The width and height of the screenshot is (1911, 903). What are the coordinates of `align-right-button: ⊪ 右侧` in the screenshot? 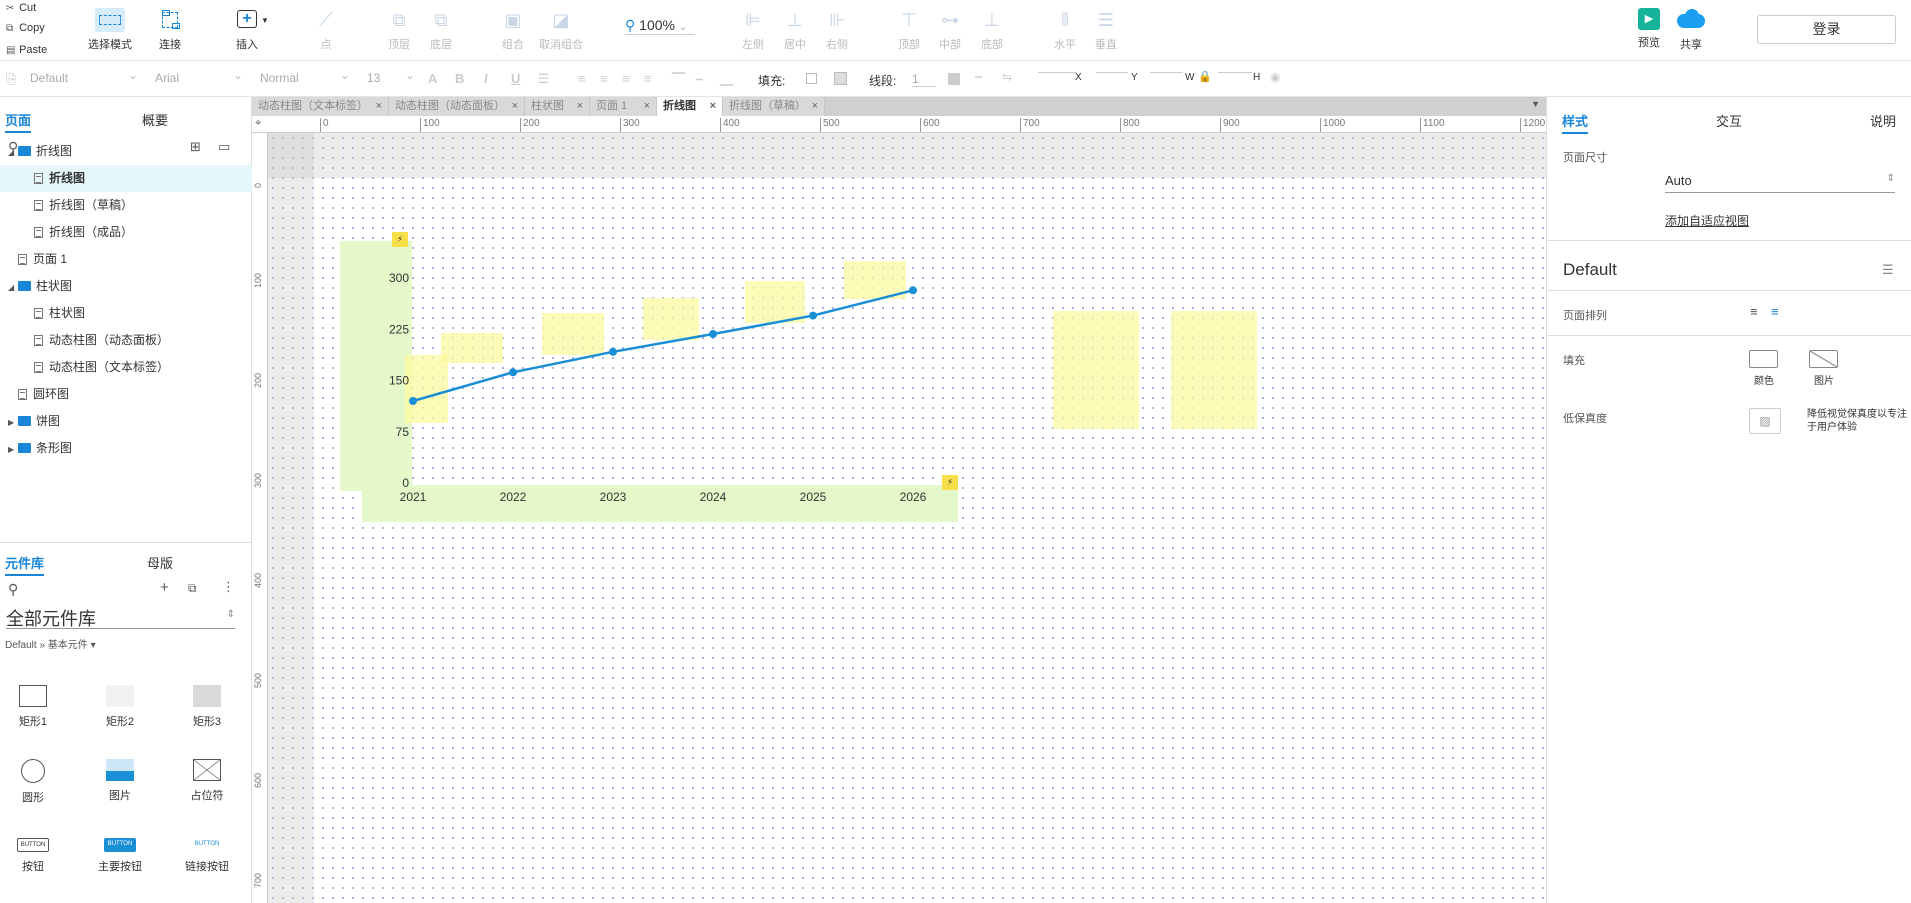 It's located at (837, 30).